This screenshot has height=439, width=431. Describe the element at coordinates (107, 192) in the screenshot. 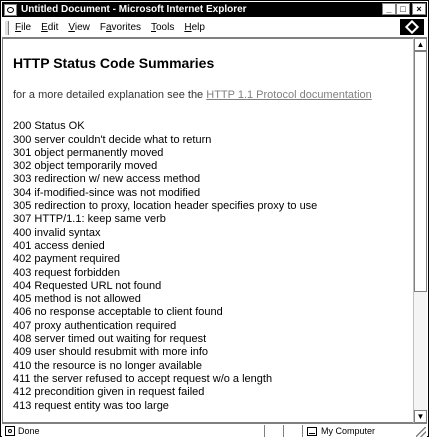

I see `status-code-item: 304 if-modified-since was not modified` at that location.